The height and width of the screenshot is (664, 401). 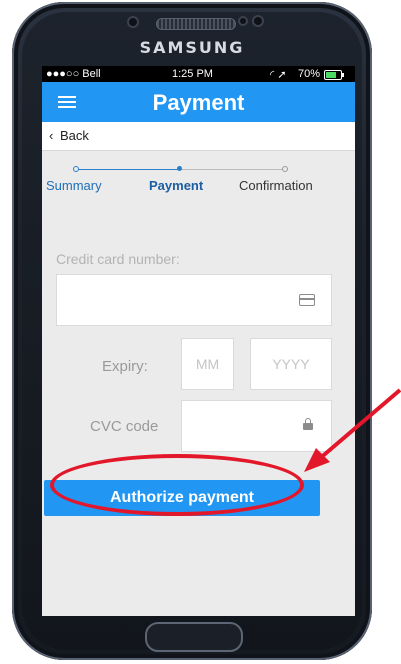 What do you see at coordinates (73, 74) in the screenshot?
I see `carrier-label: ●●●○○ Bell` at bounding box center [73, 74].